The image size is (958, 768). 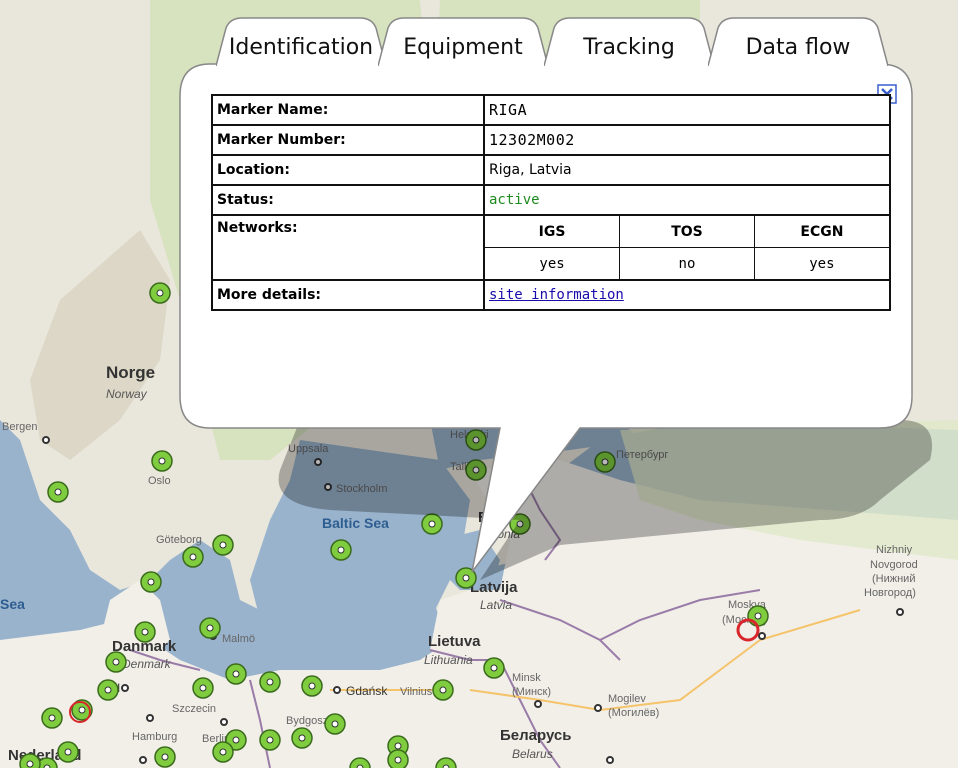 What do you see at coordinates (159, 481) in the screenshot?
I see `label-oslo: Oslo` at bounding box center [159, 481].